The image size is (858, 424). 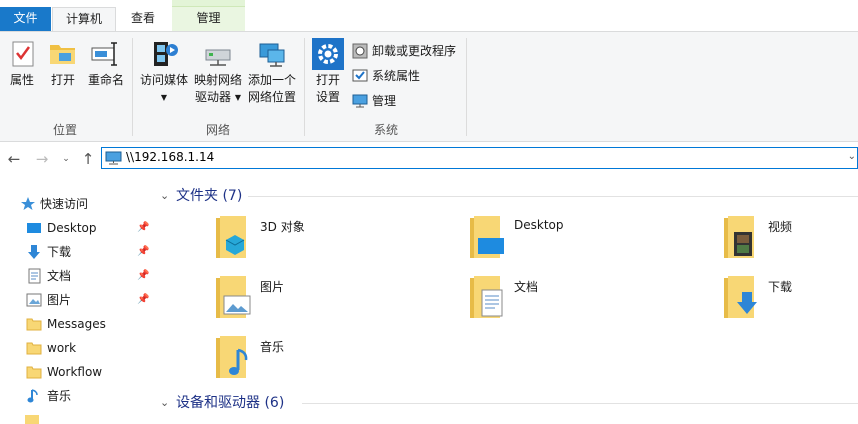 What do you see at coordinates (479, 158) in the screenshot?
I see `address-bar: \\192.168.1.14 ⌄` at bounding box center [479, 158].